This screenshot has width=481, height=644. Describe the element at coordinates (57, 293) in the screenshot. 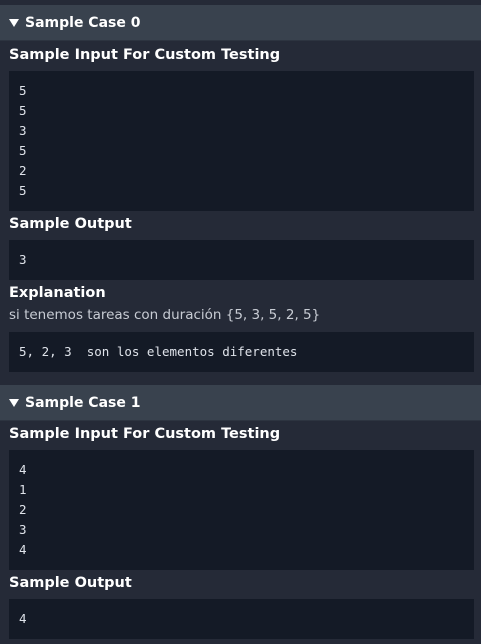

I see `explanation-label: Explanation` at that location.